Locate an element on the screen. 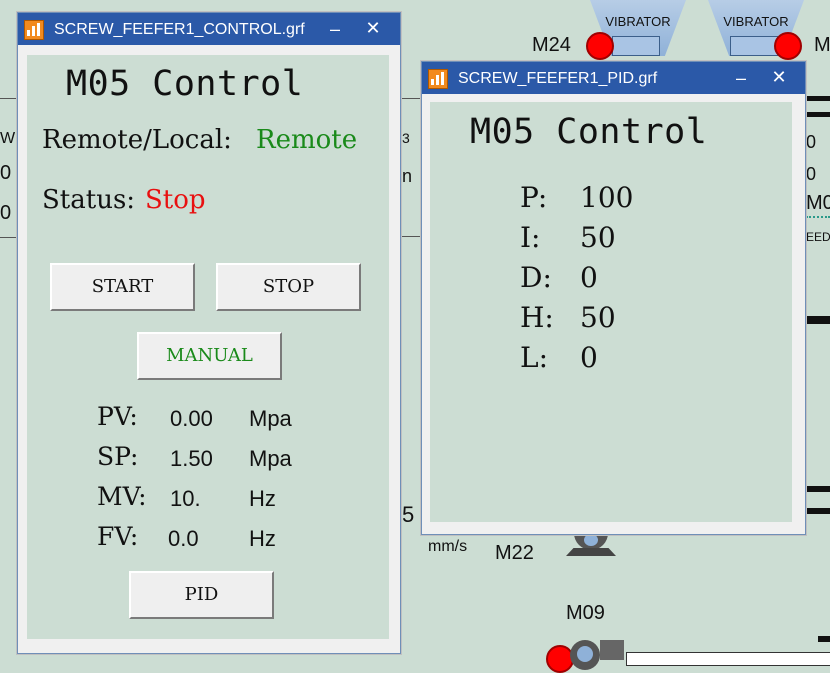 This screenshot has width=830, height=673. pid-window-titlebar: SCREW_FEEFER1_PID.grf – ✕ is located at coordinates (613, 78).